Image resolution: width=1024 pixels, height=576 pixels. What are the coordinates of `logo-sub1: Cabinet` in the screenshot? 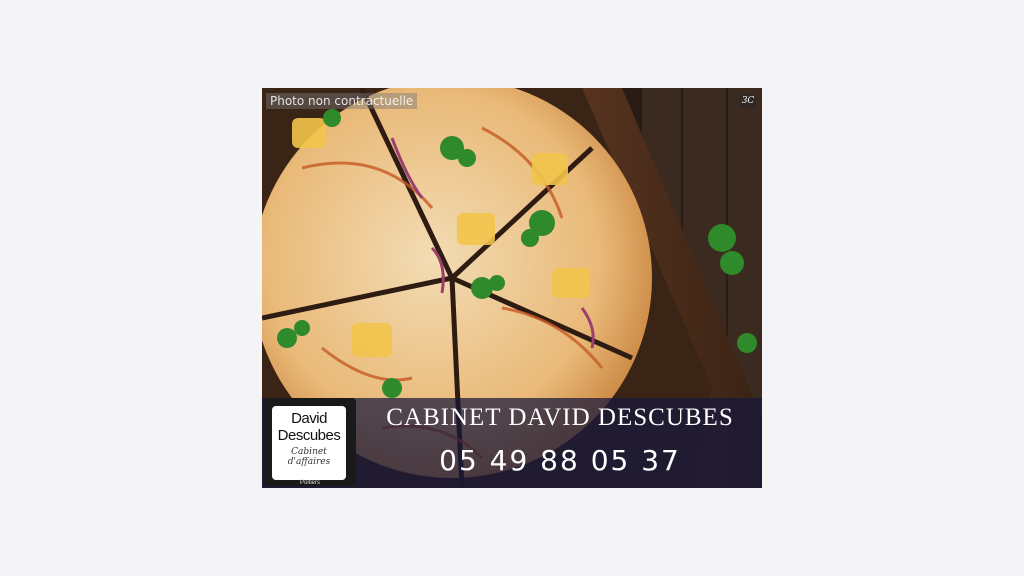 It's located at (309, 452).